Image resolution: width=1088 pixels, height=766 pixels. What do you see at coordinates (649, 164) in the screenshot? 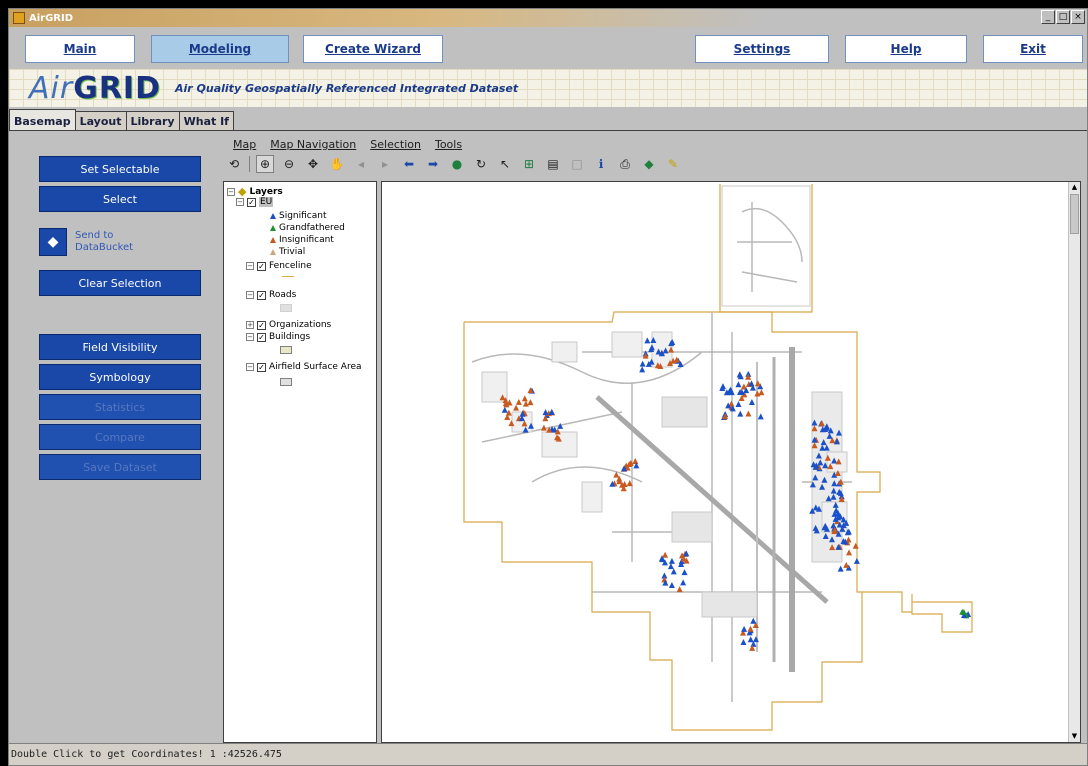
I see `export-icon: ◆` at bounding box center [649, 164].